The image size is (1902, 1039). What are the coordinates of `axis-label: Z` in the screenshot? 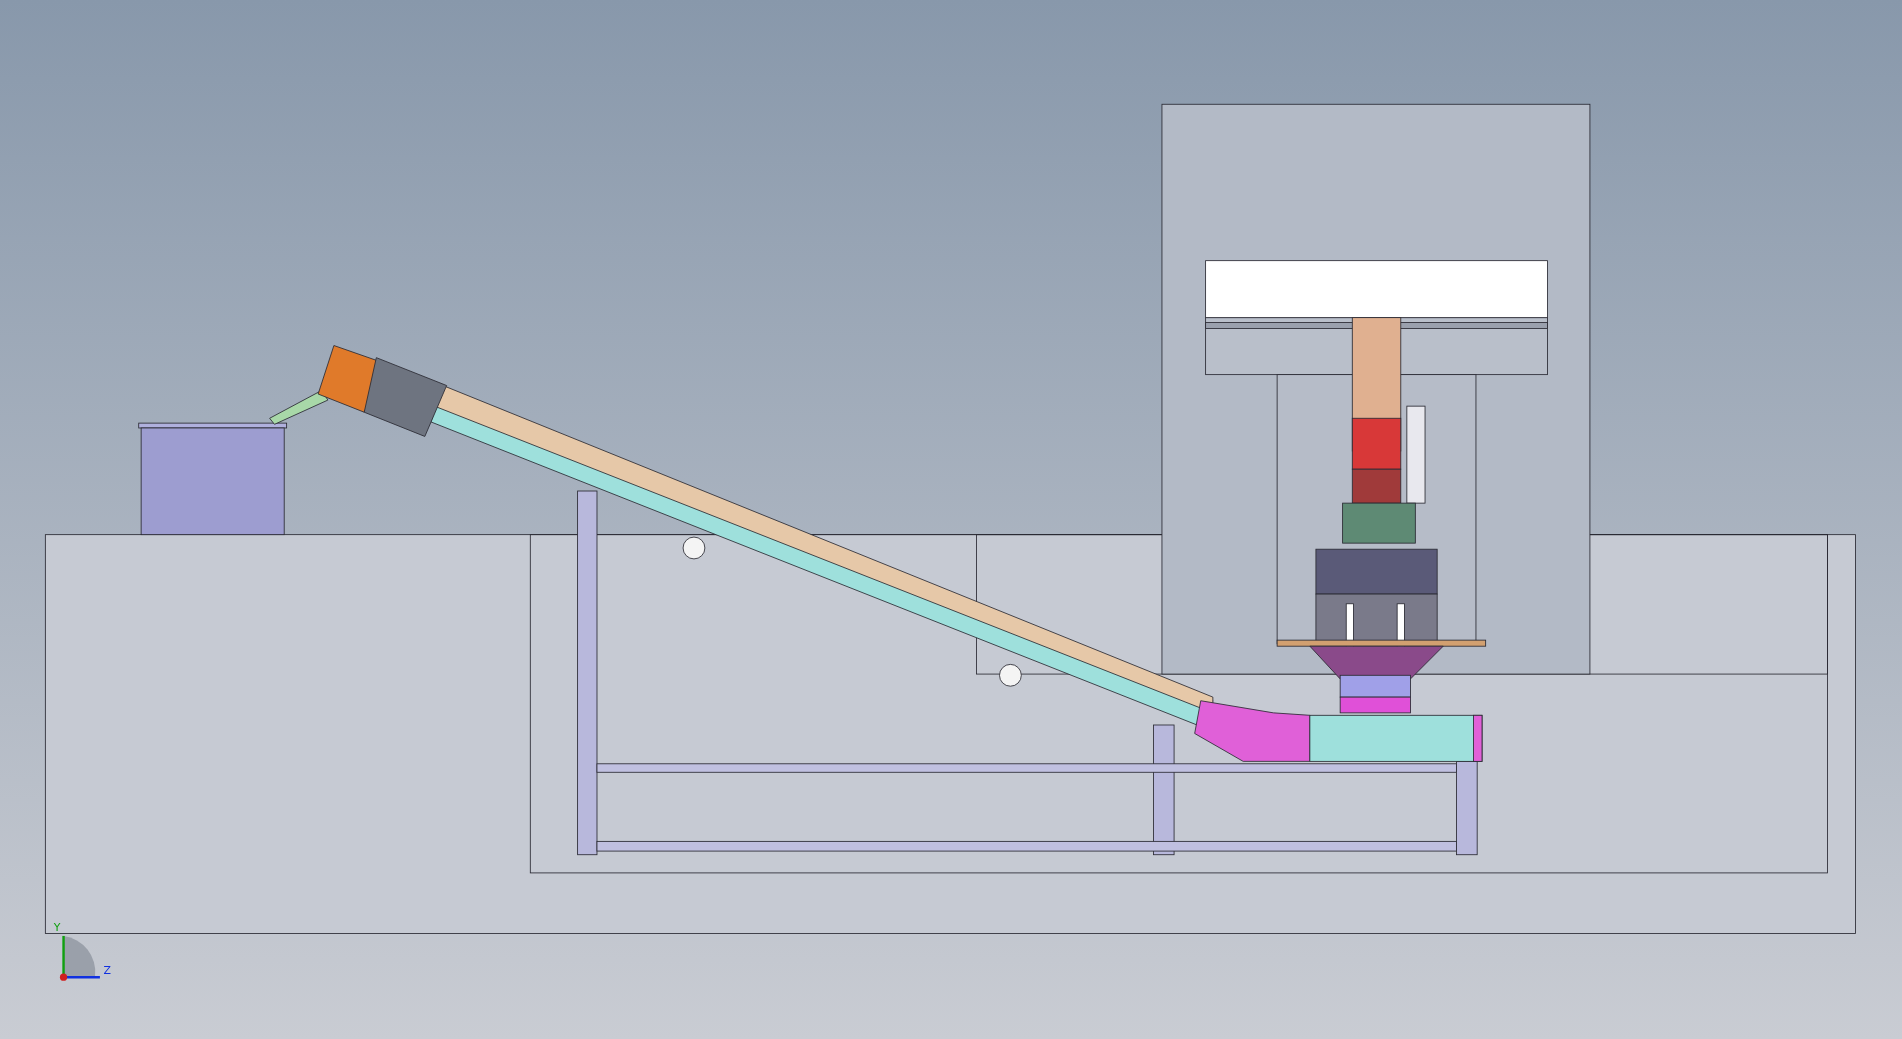 It's located at (107, 970).